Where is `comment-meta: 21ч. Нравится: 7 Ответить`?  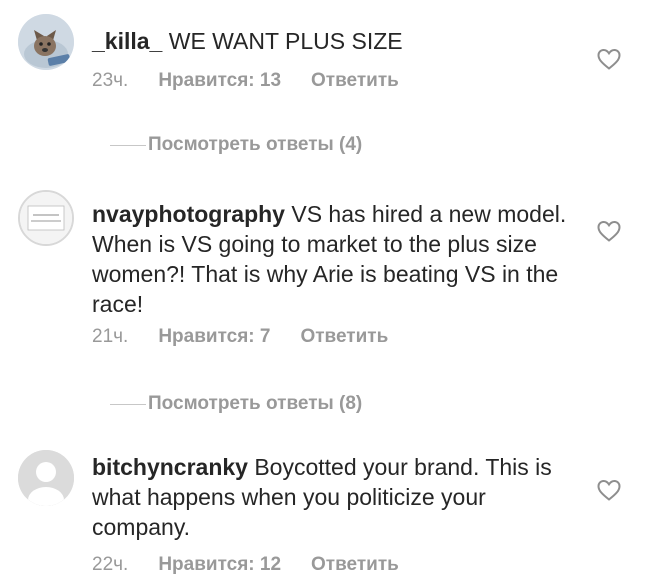
comment-meta: 21ч. Нравится: 7 Ответить is located at coordinates (255, 337).